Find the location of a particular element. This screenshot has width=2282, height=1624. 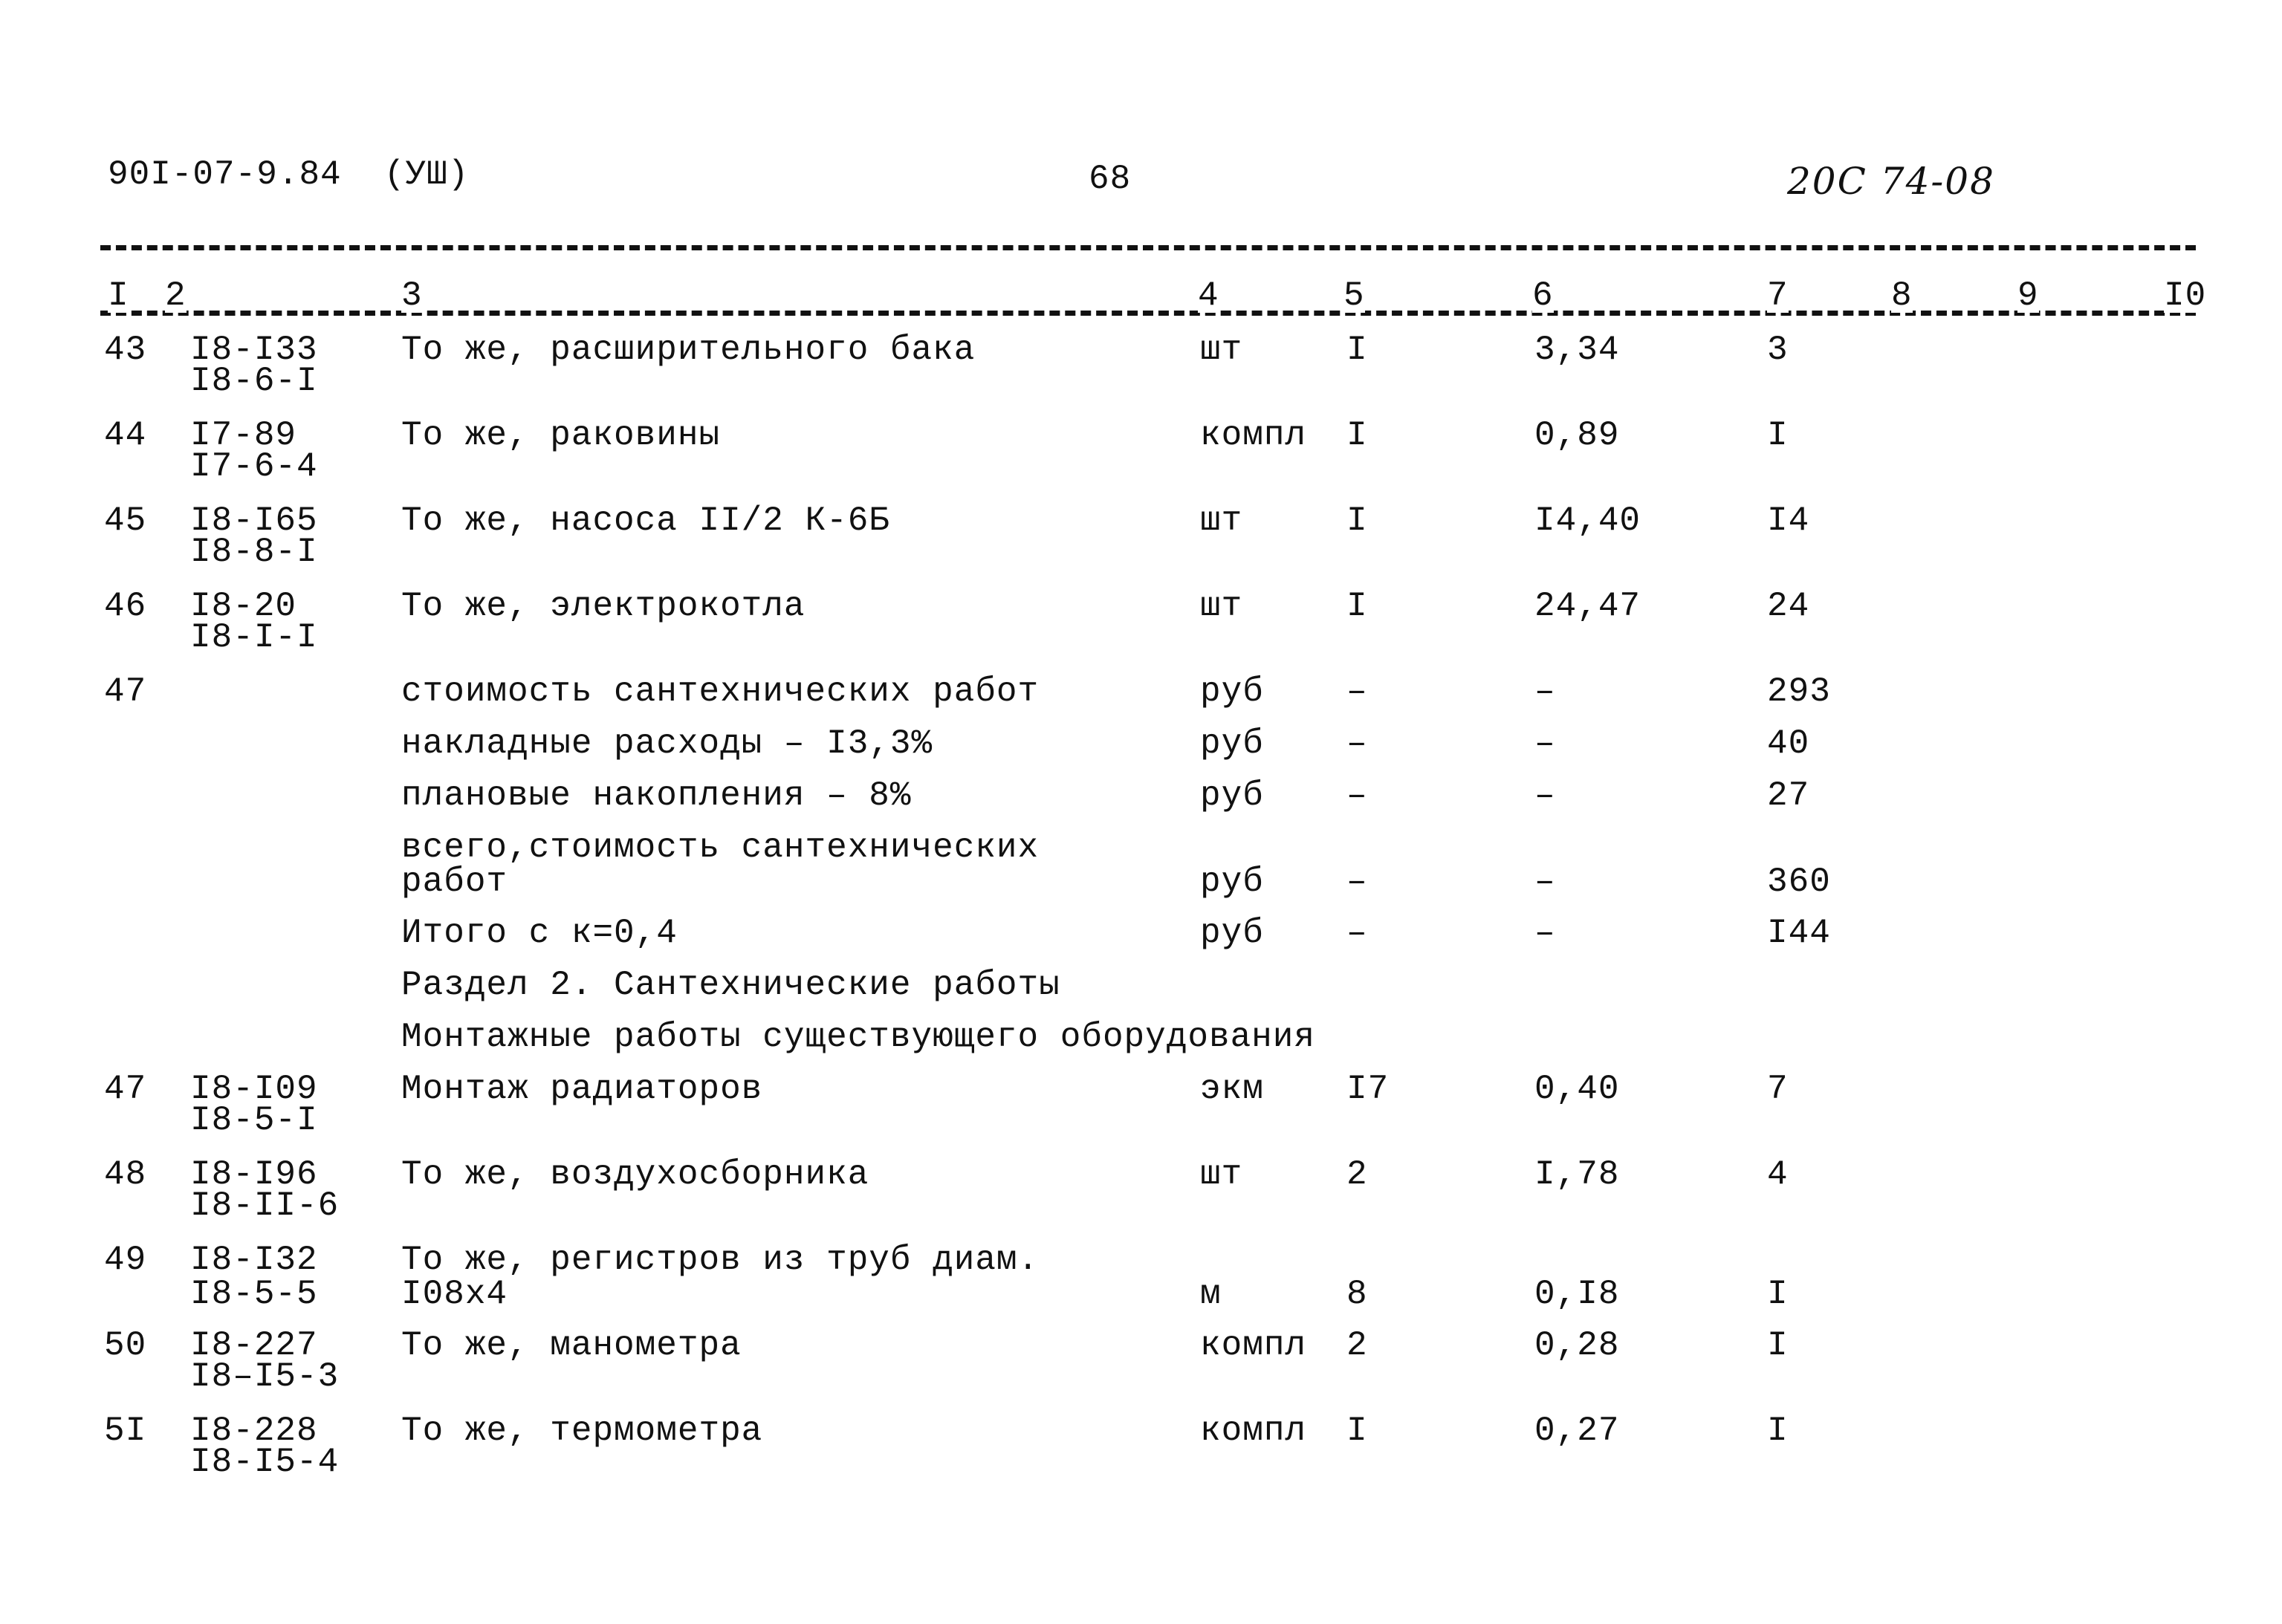

handwritten-note: 20С 74-08 is located at coordinates (1891, 181).